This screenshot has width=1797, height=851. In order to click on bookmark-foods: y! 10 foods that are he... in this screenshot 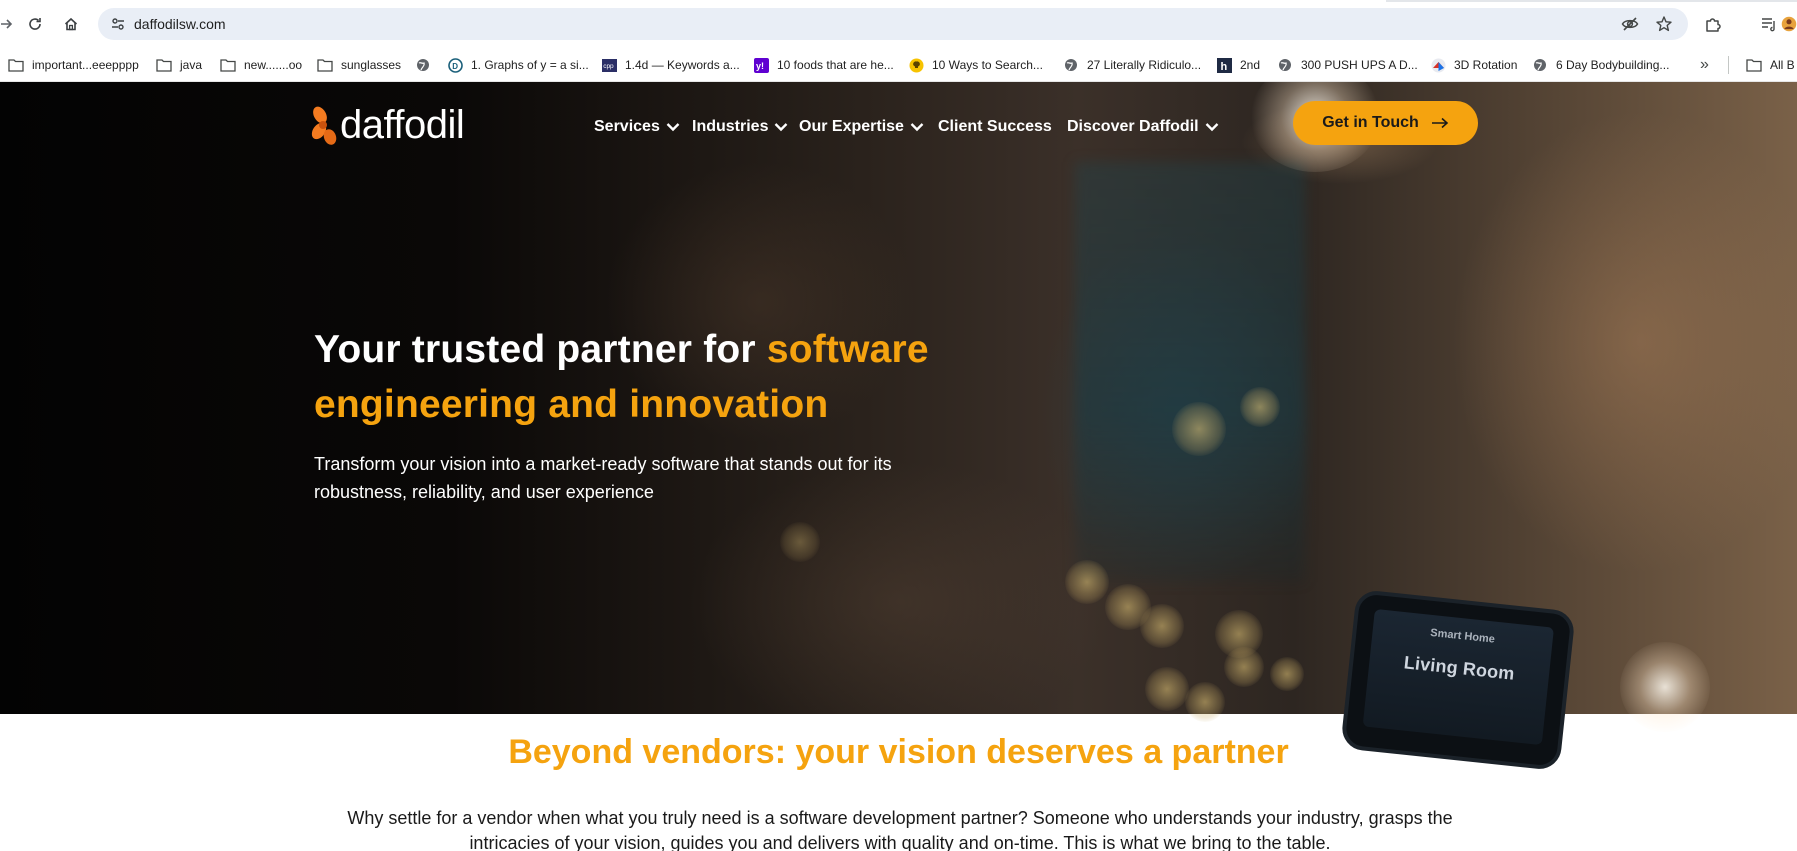, I will do `click(823, 65)`.